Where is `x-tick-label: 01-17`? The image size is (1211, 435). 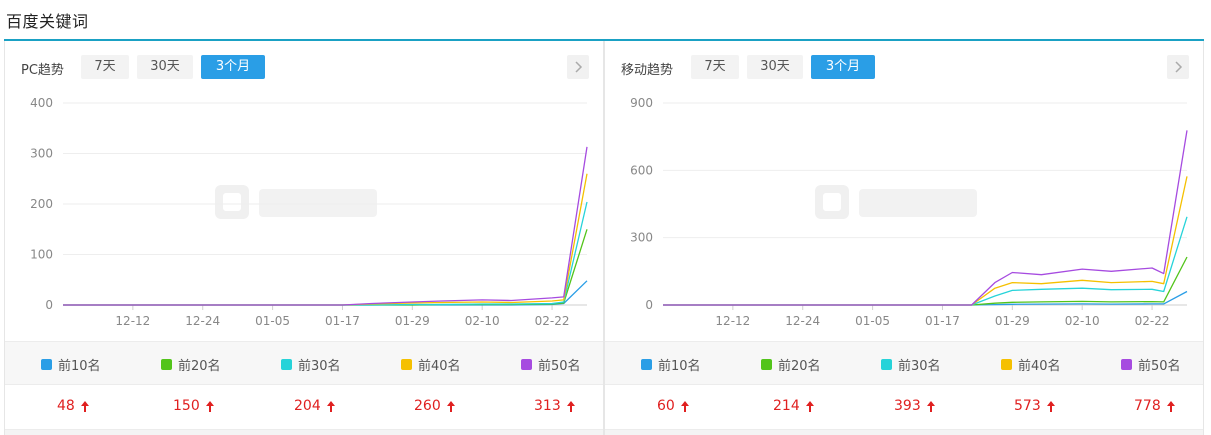
x-tick-label: 01-17 is located at coordinates (942, 321).